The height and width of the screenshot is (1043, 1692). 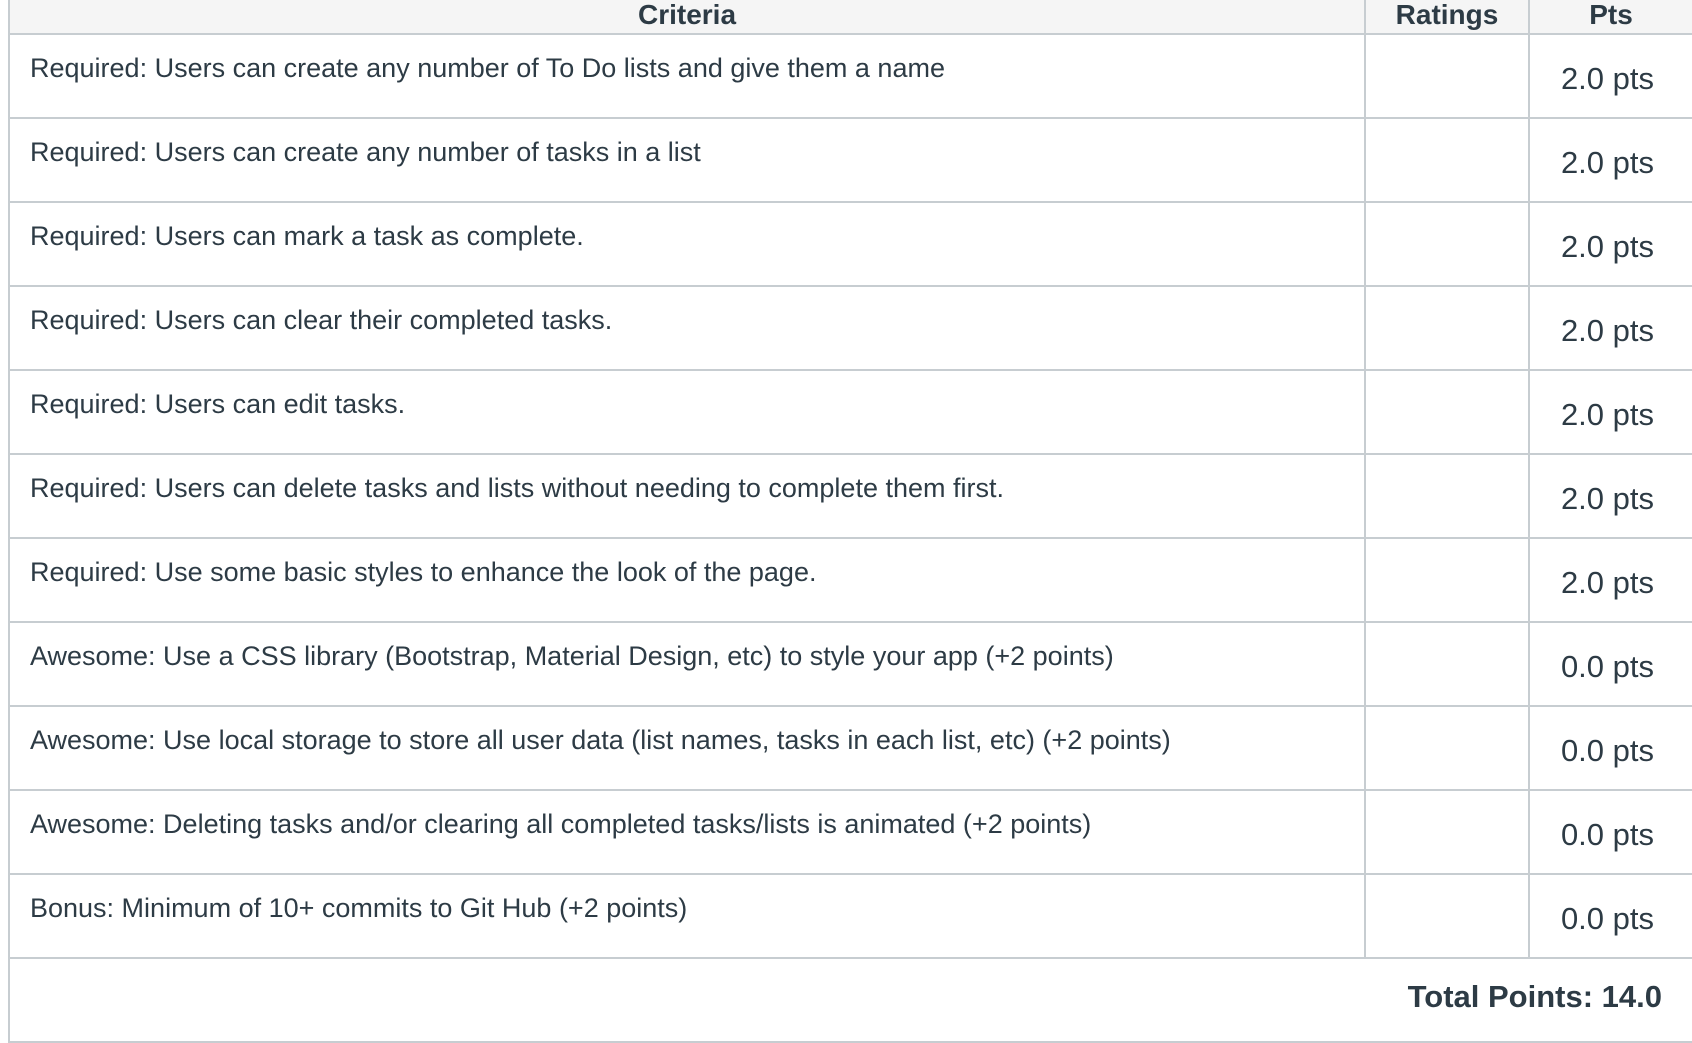 What do you see at coordinates (1447, 17) in the screenshot?
I see `ratings-header: Ratings` at bounding box center [1447, 17].